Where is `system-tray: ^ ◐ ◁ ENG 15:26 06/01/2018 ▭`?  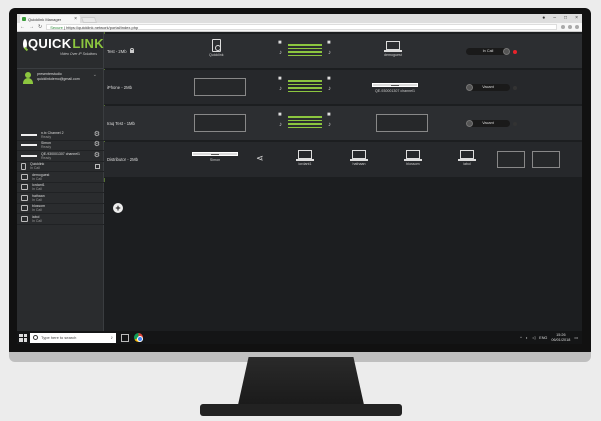 system-tray: ^ ◐ ◁ ENG 15:26 06/01/2018 ▭ is located at coordinates (551, 337).